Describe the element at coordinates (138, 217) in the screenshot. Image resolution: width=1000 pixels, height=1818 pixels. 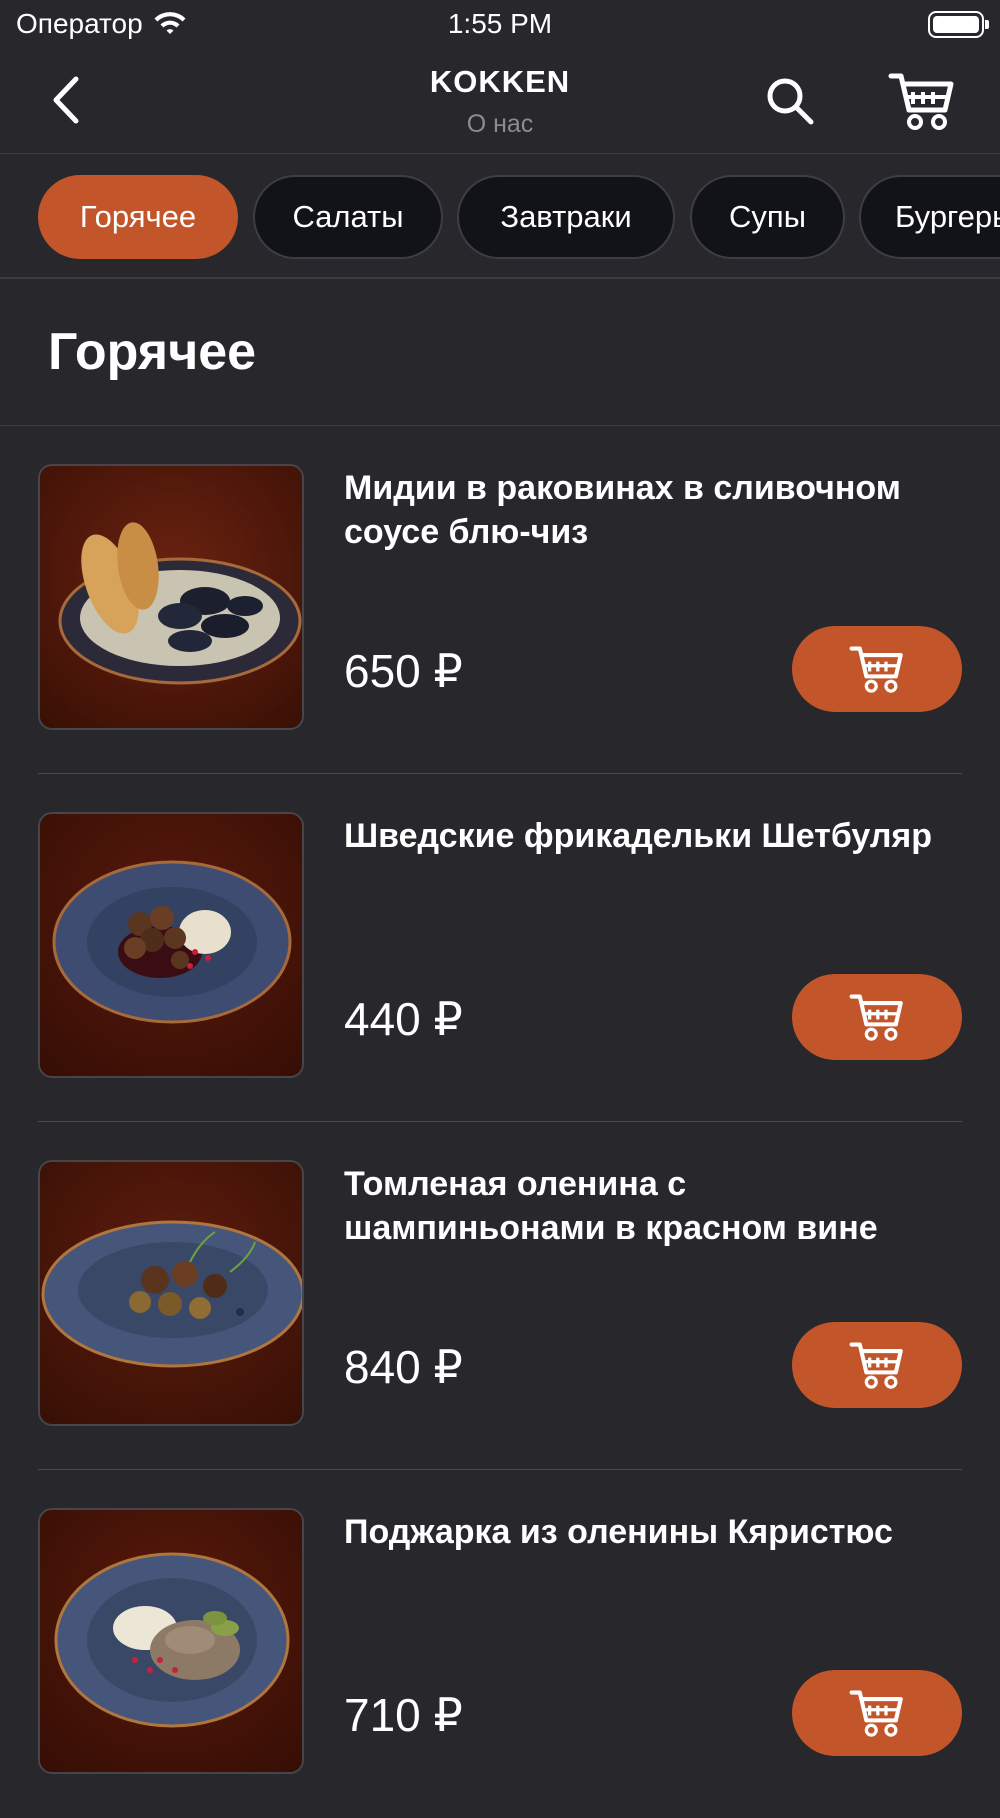
I see `category-chip-hot: Горячее` at that location.